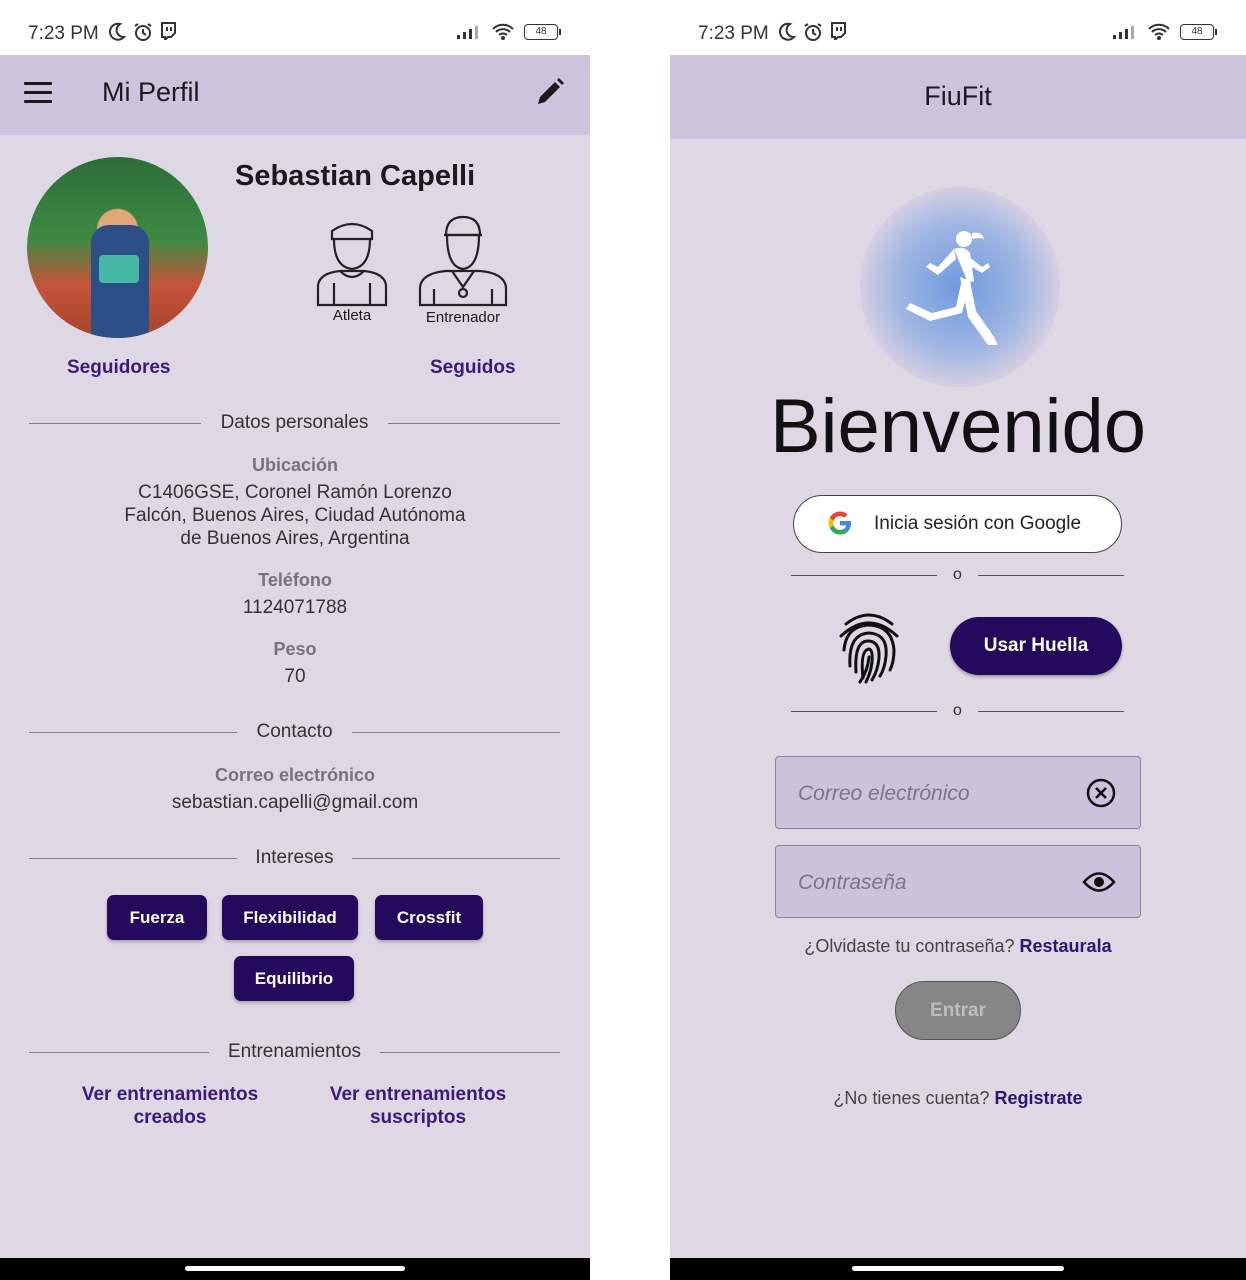 This screenshot has height=1280, width=1246. What do you see at coordinates (295, 607) in the screenshot?
I see `phone-value: 1124071788` at bounding box center [295, 607].